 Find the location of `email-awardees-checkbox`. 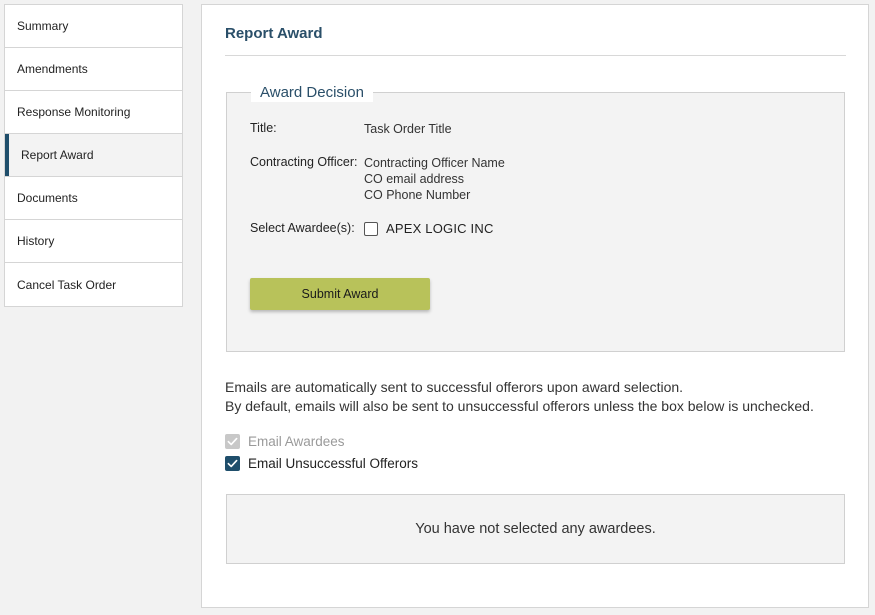

email-awardees-checkbox is located at coordinates (232, 441).